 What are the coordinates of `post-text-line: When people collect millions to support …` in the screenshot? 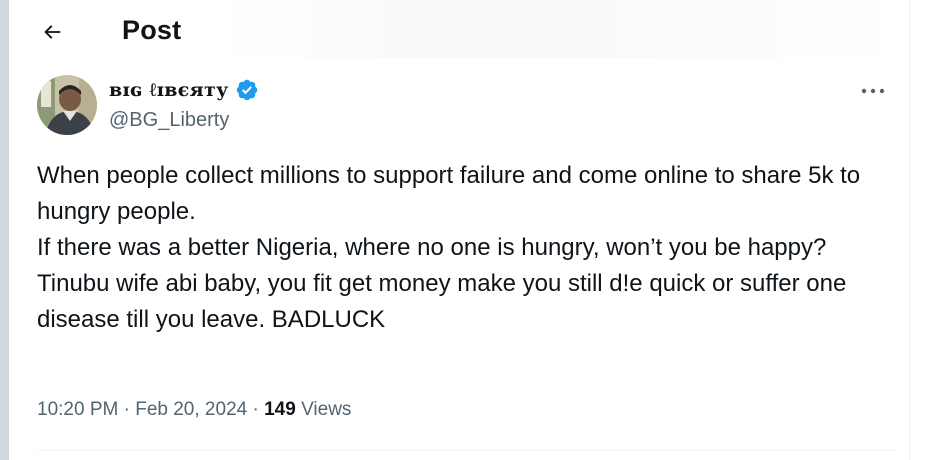 It's located at (449, 193).